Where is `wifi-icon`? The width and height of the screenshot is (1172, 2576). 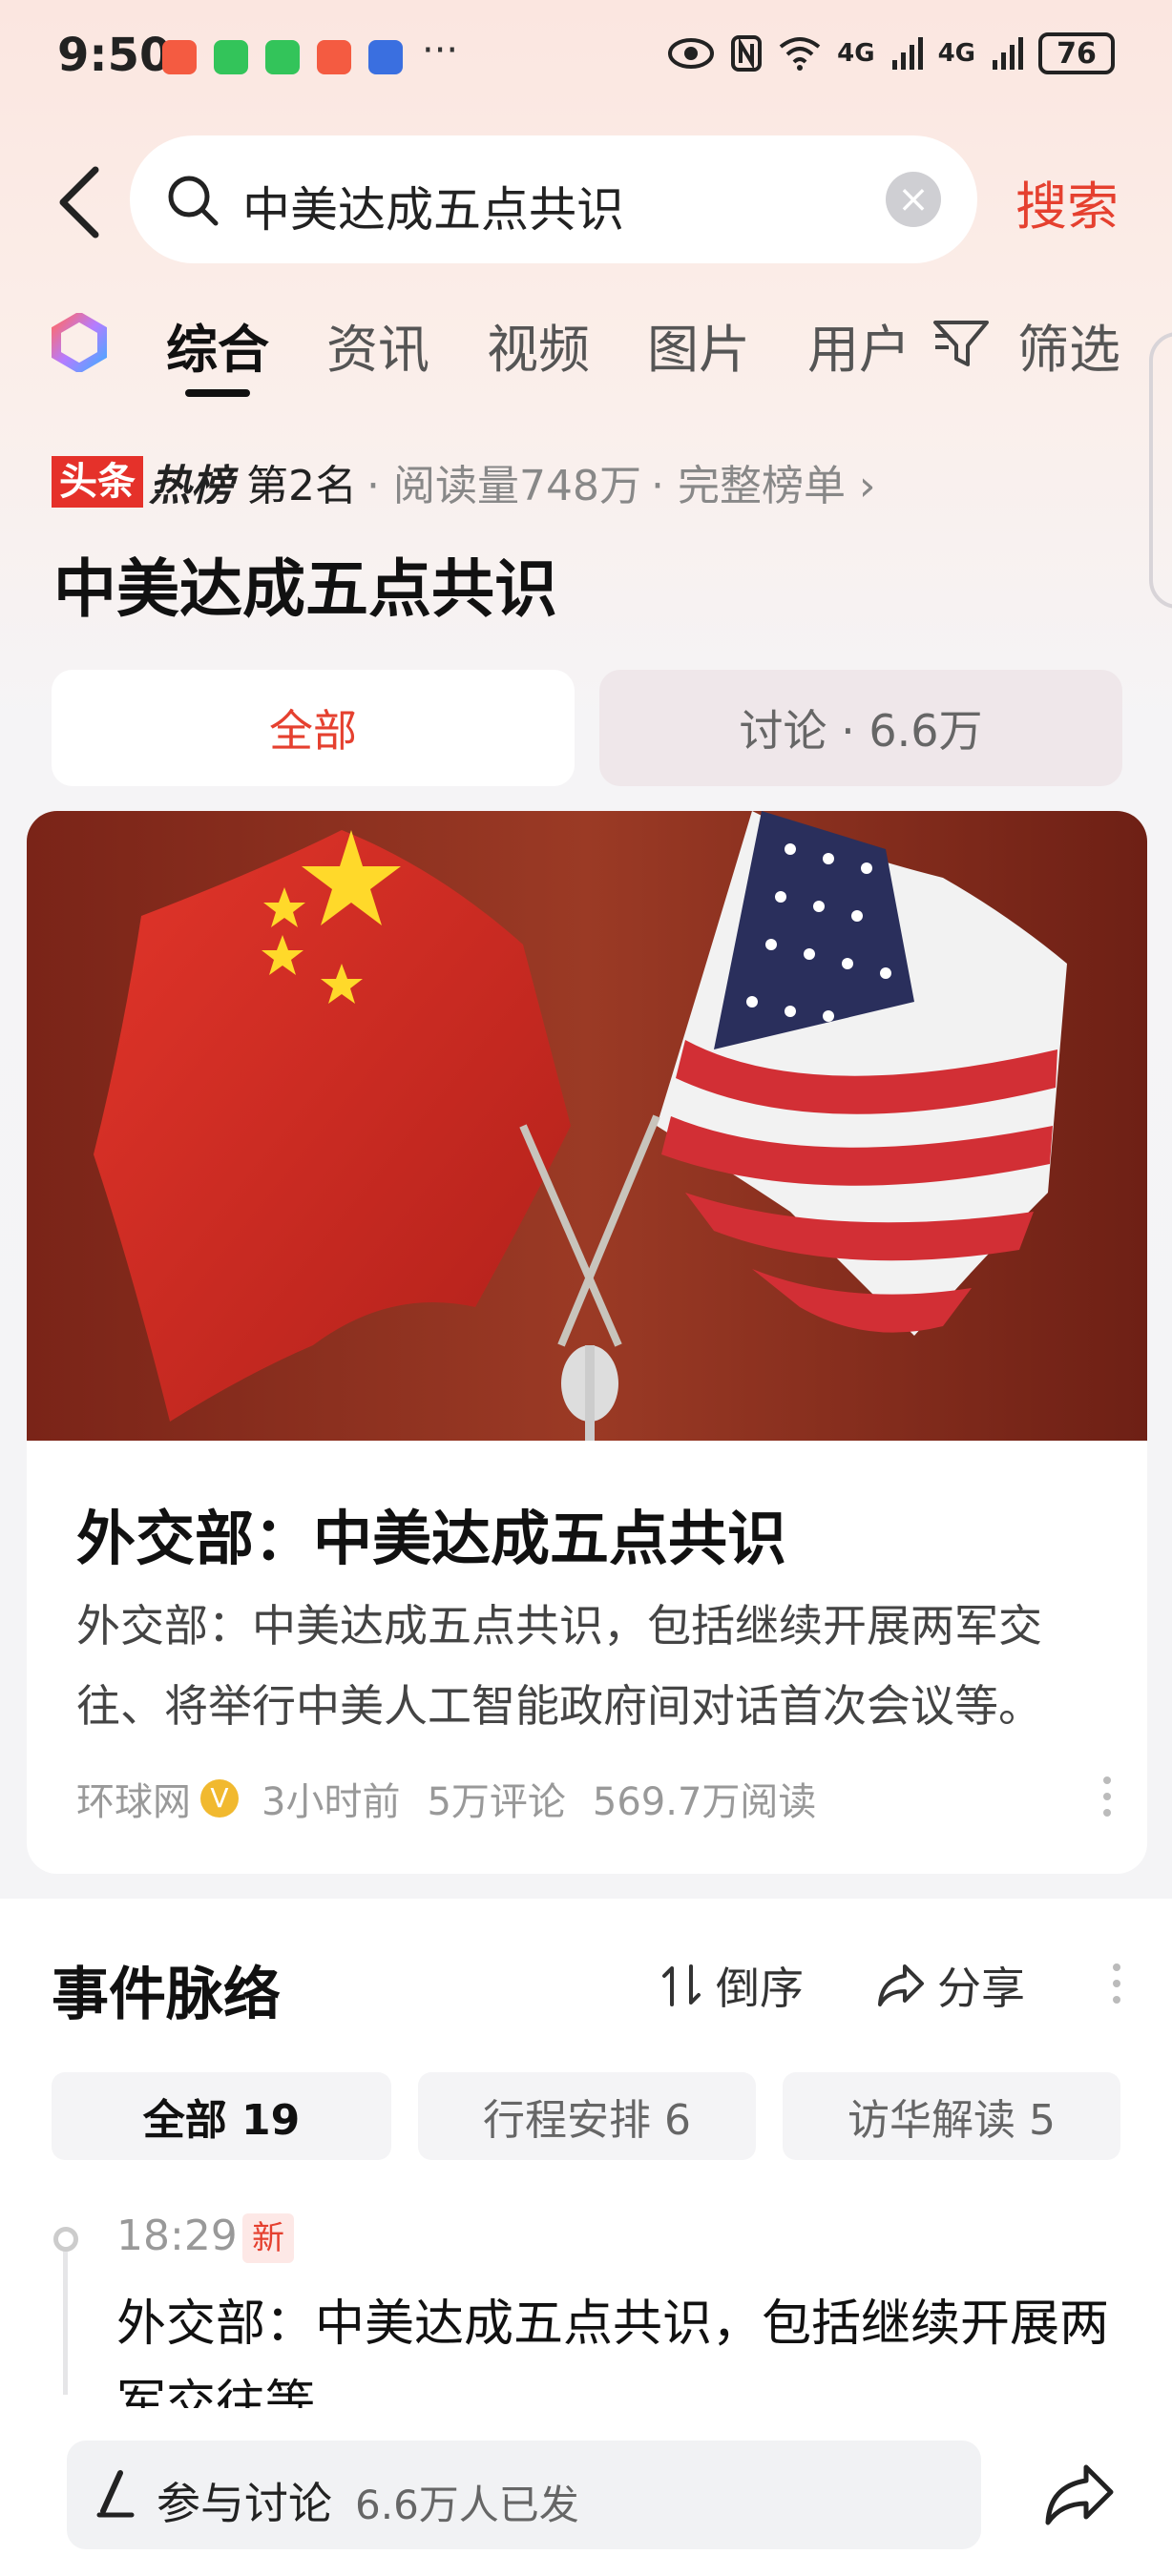
wifi-icon is located at coordinates (800, 54).